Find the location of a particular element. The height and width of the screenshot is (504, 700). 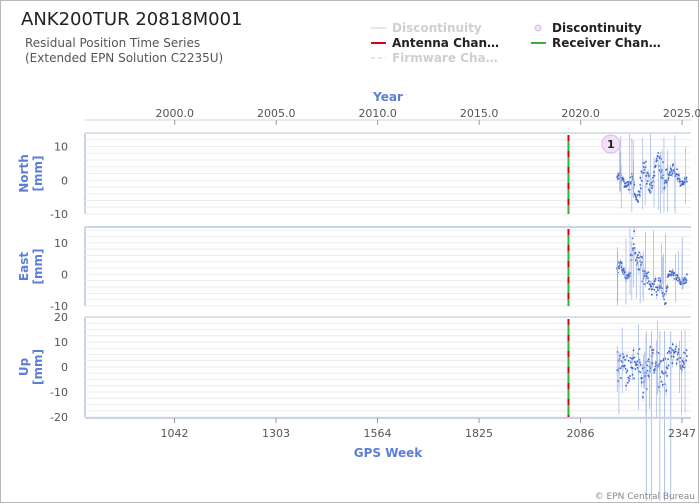

bottom-tick-label-4: 2086 is located at coordinates (581, 433).